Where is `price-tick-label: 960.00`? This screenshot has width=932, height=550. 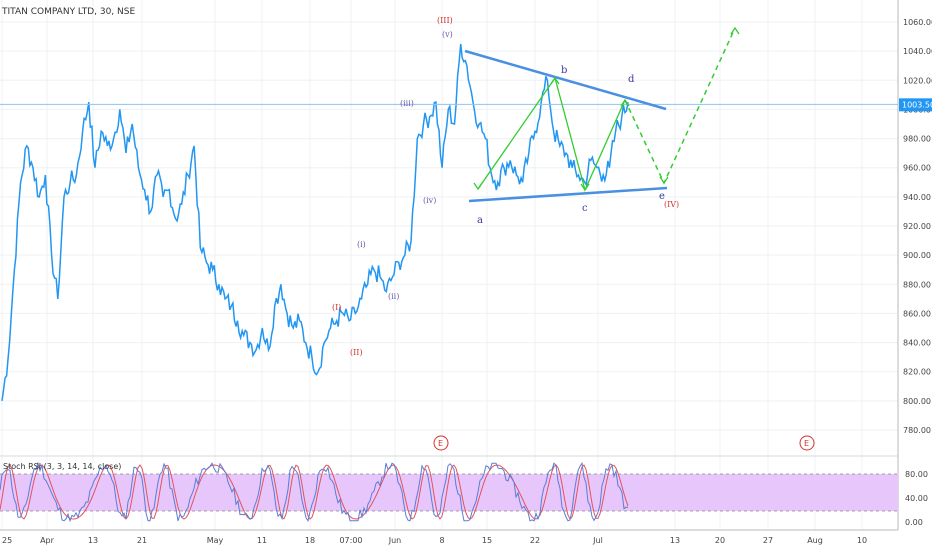
price-tick-label: 960.00 is located at coordinates (917, 168).